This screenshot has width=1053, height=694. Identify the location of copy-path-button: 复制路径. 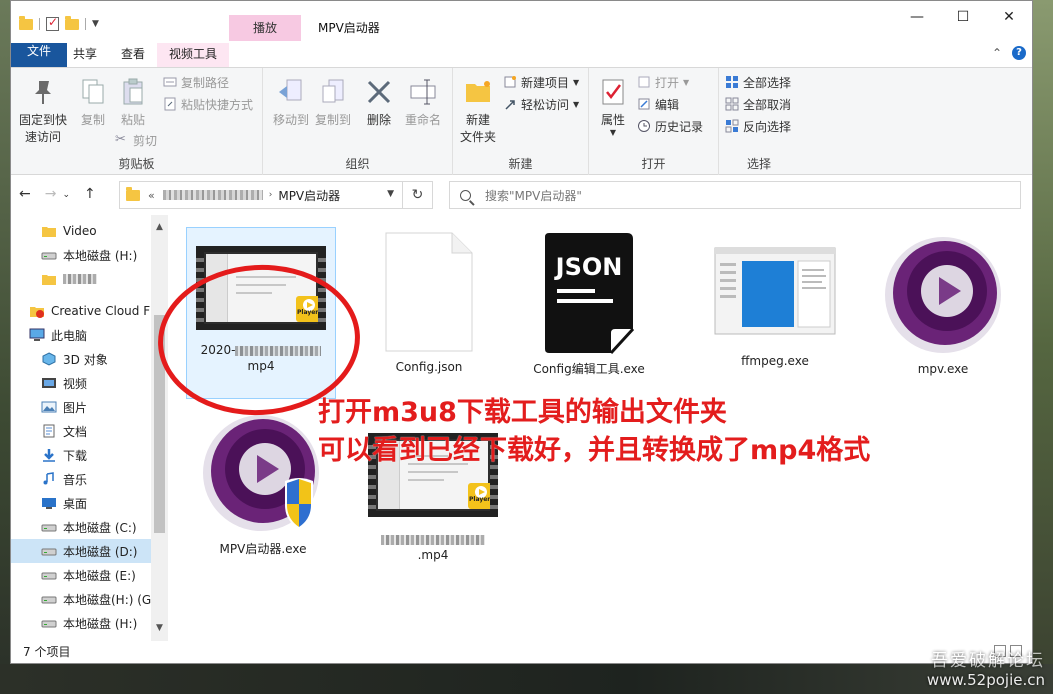
(196, 82).